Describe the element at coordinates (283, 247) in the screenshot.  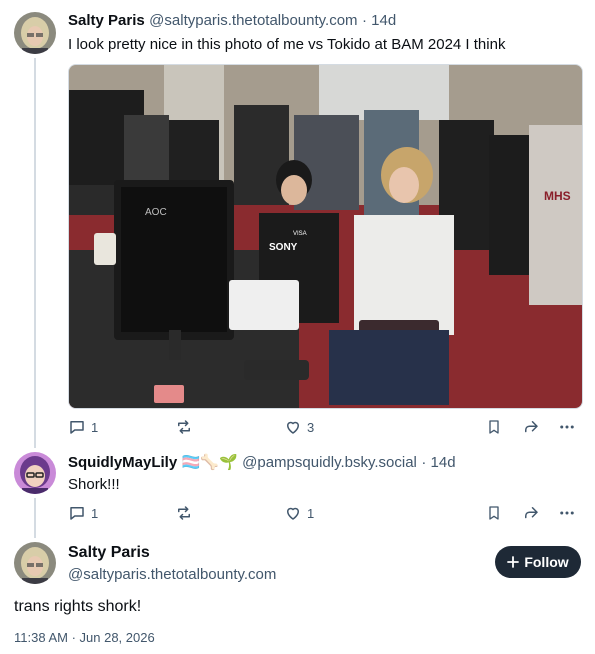
I see `jersey-sponsor: SONY` at that location.